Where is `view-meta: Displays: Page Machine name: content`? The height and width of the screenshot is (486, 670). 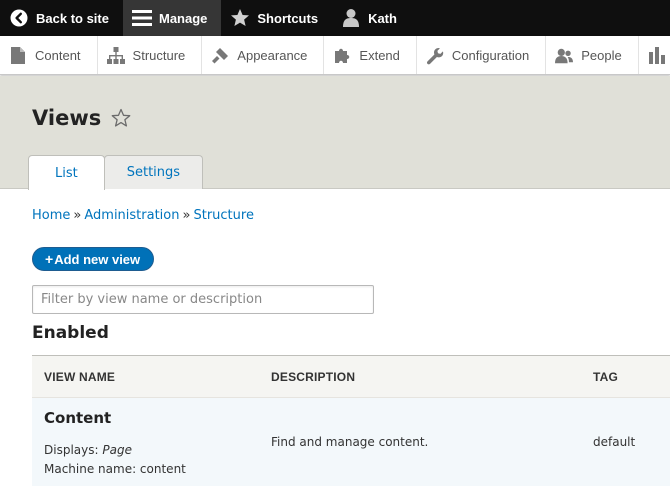 view-meta: Displays: Page Machine name: content is located at coordinates (145, 460).